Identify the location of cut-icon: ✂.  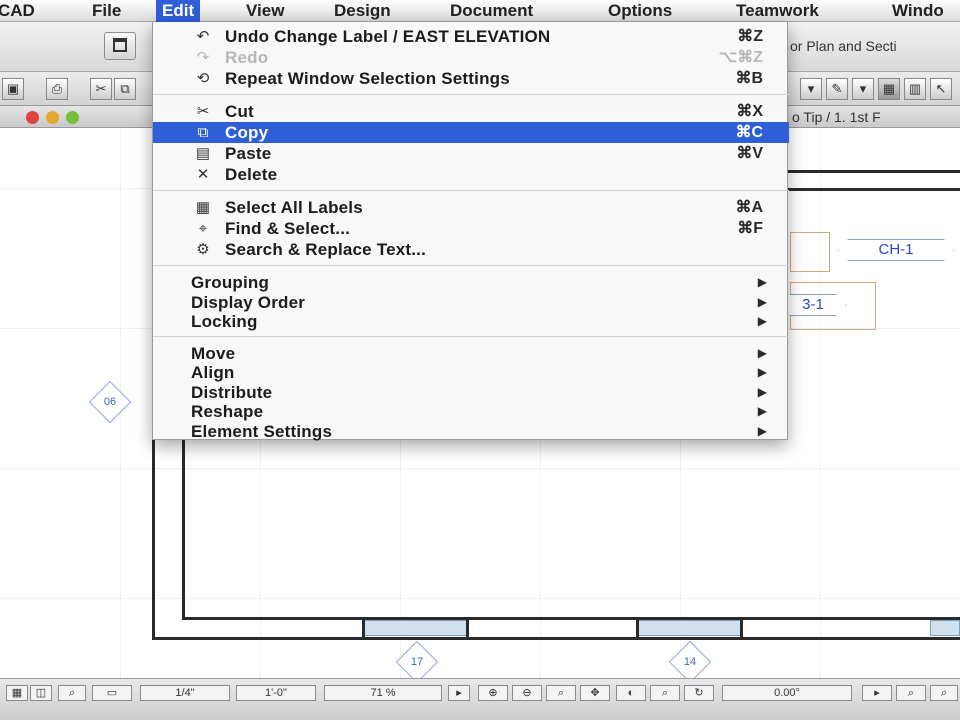
(101, 89).